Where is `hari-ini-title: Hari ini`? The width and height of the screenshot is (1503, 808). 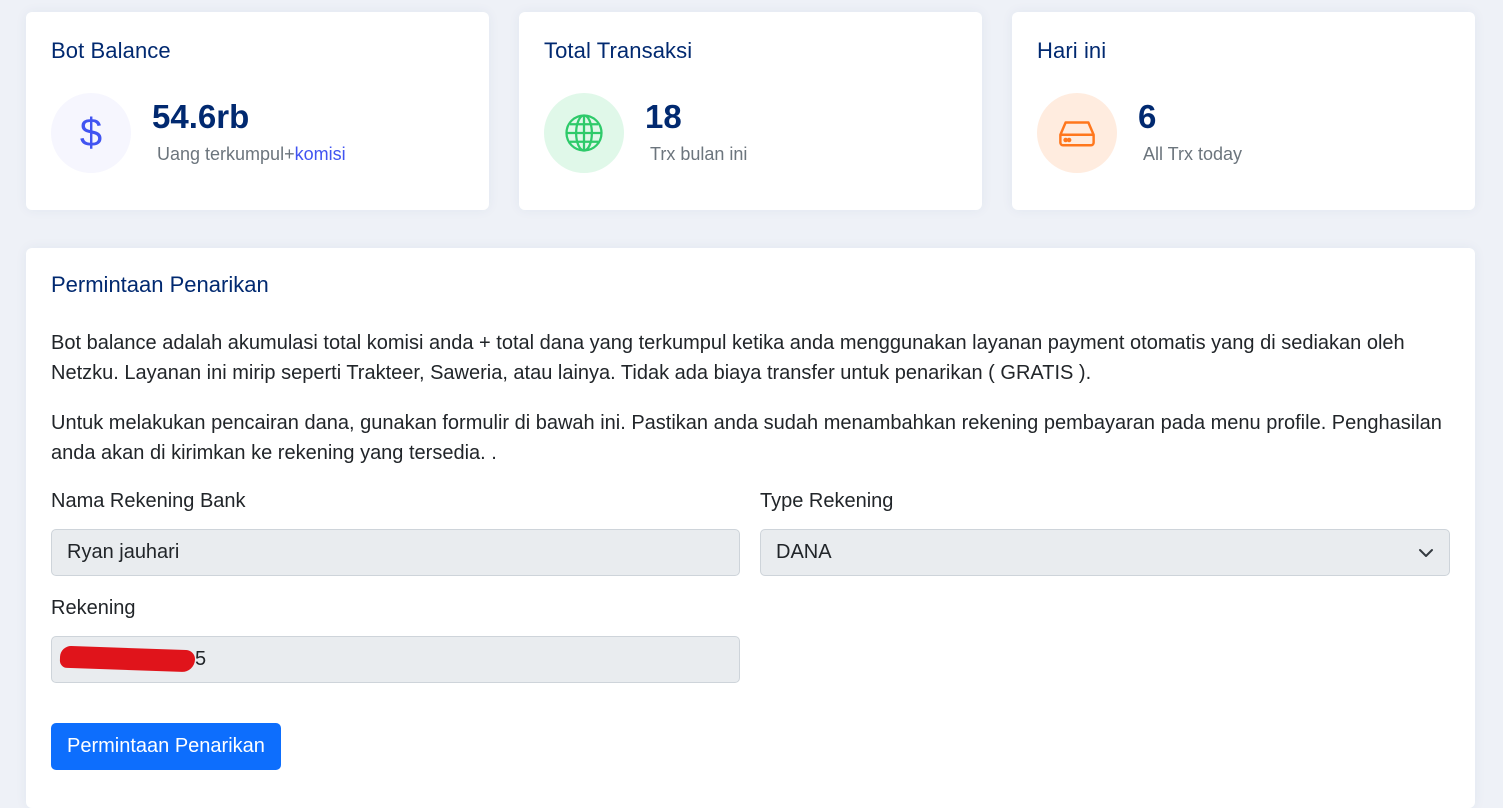 hari-ini-title: Hari ini is located at coordinates (1072, 50).